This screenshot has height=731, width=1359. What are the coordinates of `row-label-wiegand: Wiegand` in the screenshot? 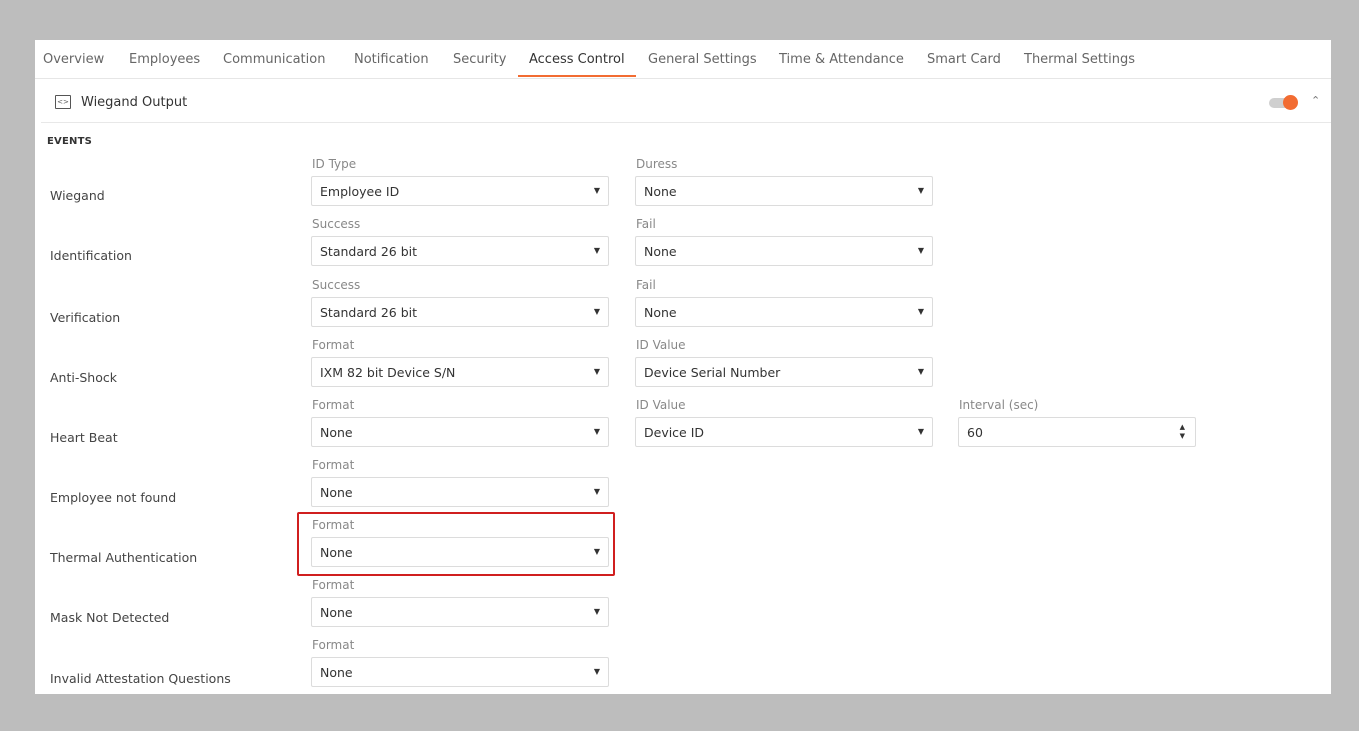 It's located at (77, 195).